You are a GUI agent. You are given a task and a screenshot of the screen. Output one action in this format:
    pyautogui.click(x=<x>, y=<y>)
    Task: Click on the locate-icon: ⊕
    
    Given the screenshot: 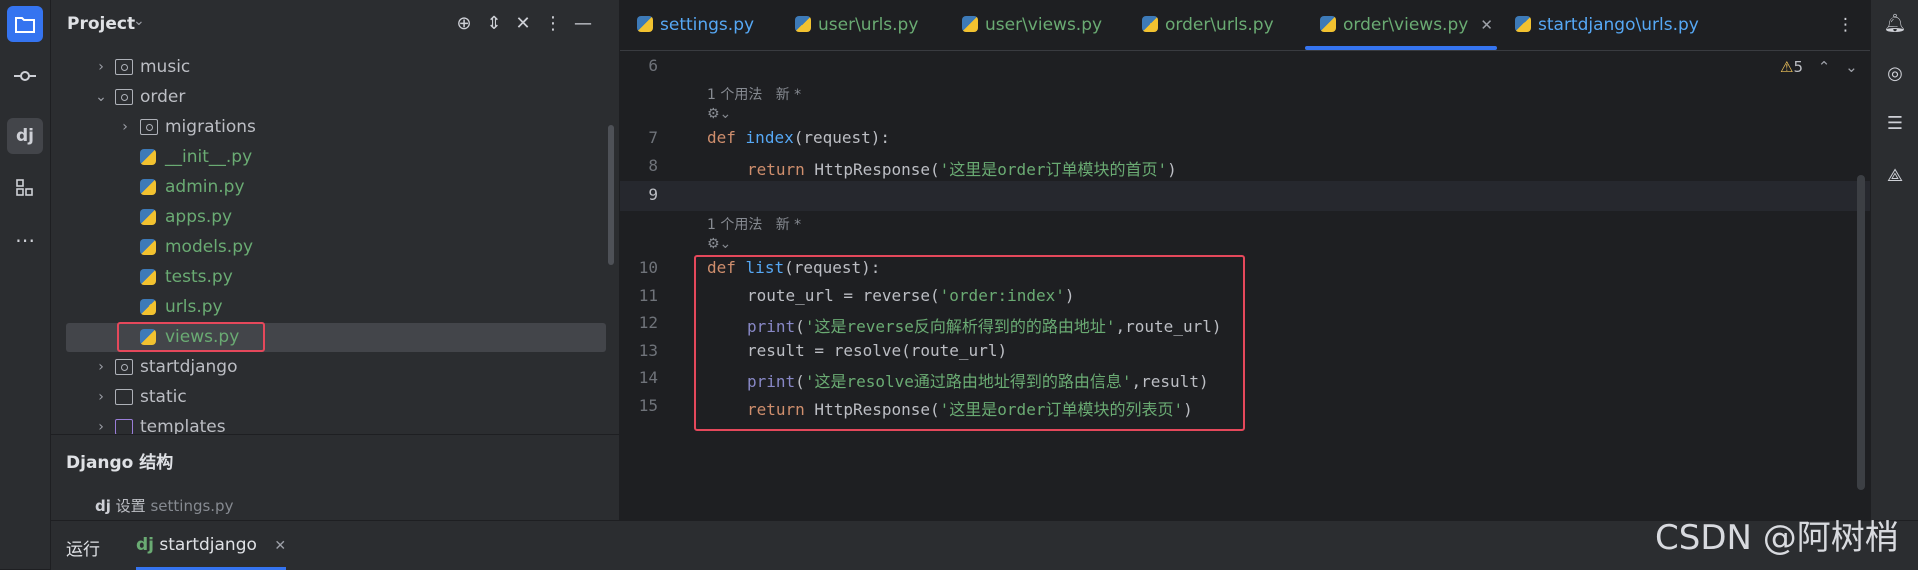 What is the action you would take?
    pyautogui.click(x=464, y=24)
    